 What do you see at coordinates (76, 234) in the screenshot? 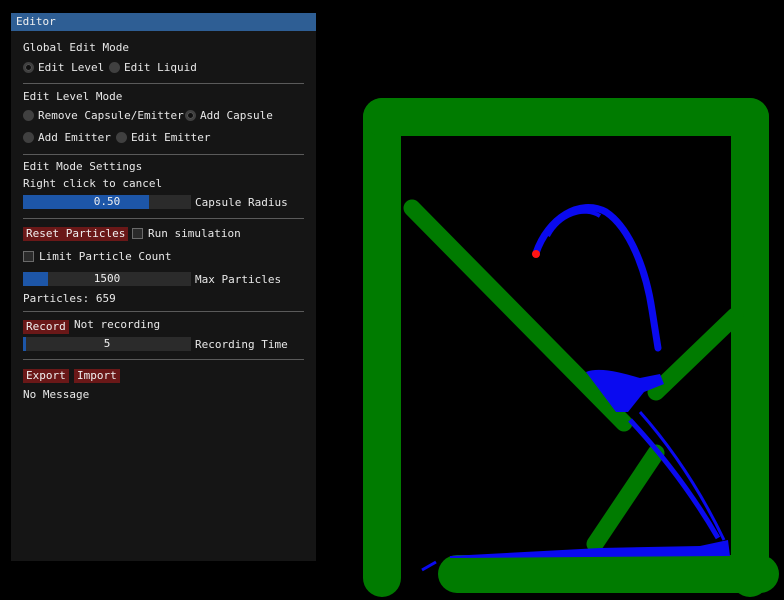
I see `reset-particles-button: Reset Particles` at bounding box center [76, 234].